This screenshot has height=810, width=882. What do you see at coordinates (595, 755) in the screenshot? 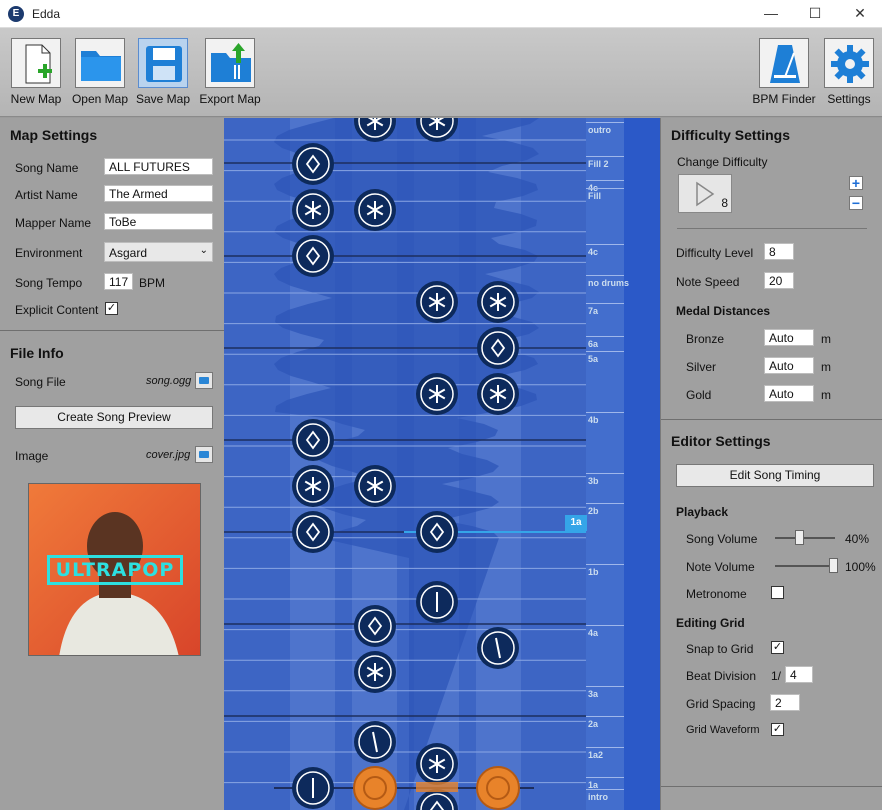
I see `section-marker: 1a2` at bounding box center [595, 755].